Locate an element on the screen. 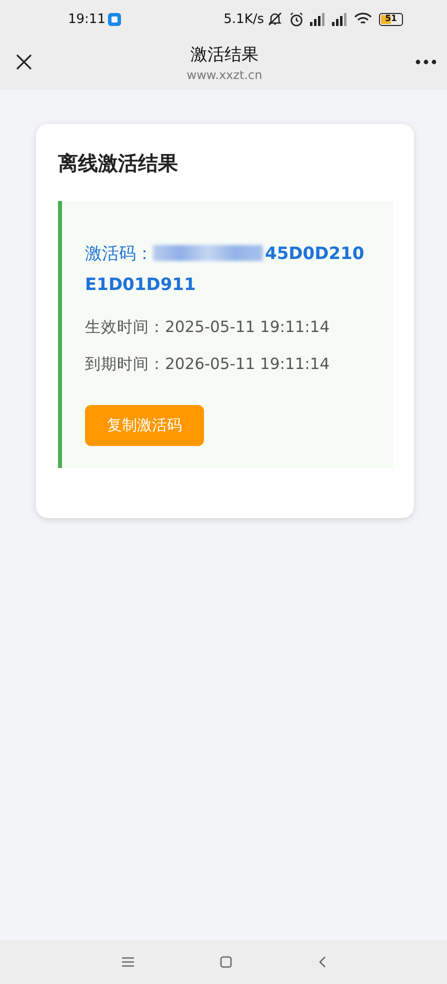 Image resolution: width=447 pixels, height=984 pixels. home-icon is located at coordinates (226, 962).